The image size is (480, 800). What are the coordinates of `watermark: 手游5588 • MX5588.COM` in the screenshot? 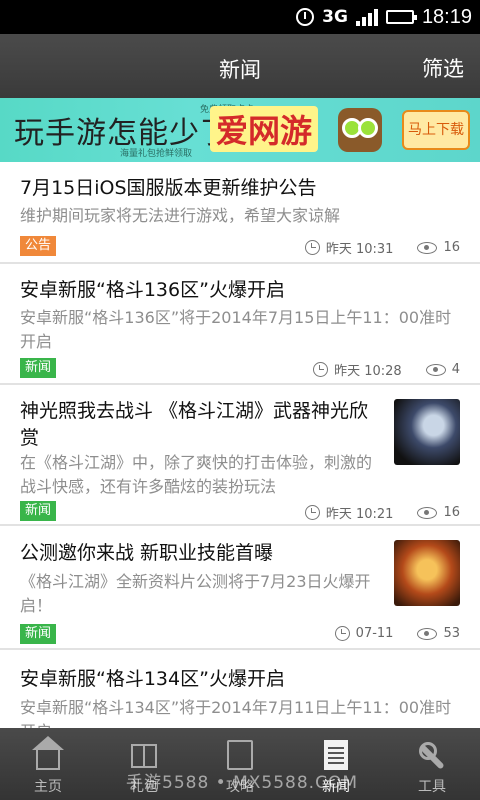 It's located at (242, 783).